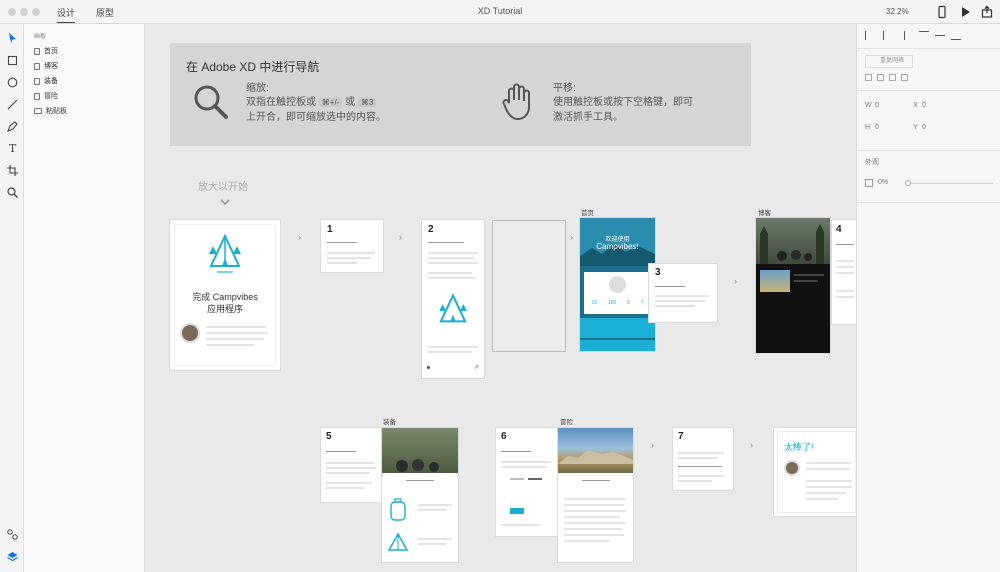 Image resolution: width=1000 pixels, height=572 pixels. I want to click on select-icon, so click(12, 38).